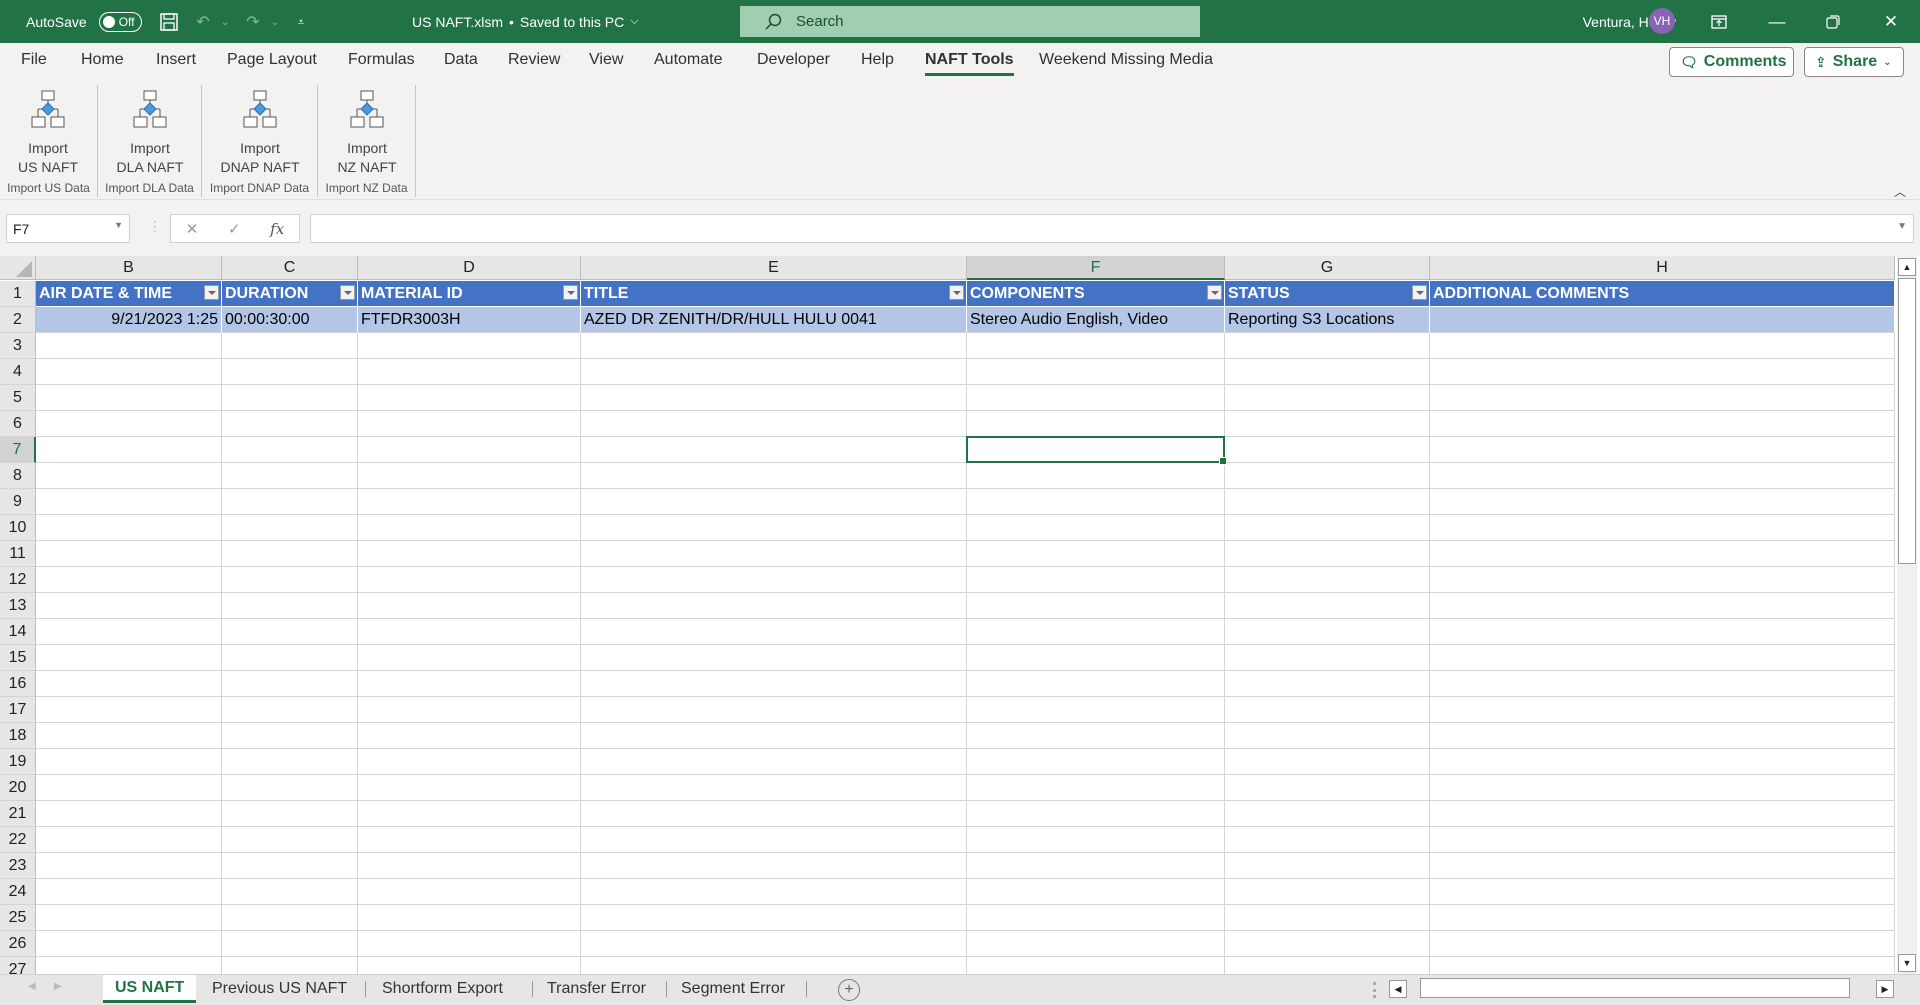  I want to click on drag-handle-icon: ⋮, so click(155, 226).